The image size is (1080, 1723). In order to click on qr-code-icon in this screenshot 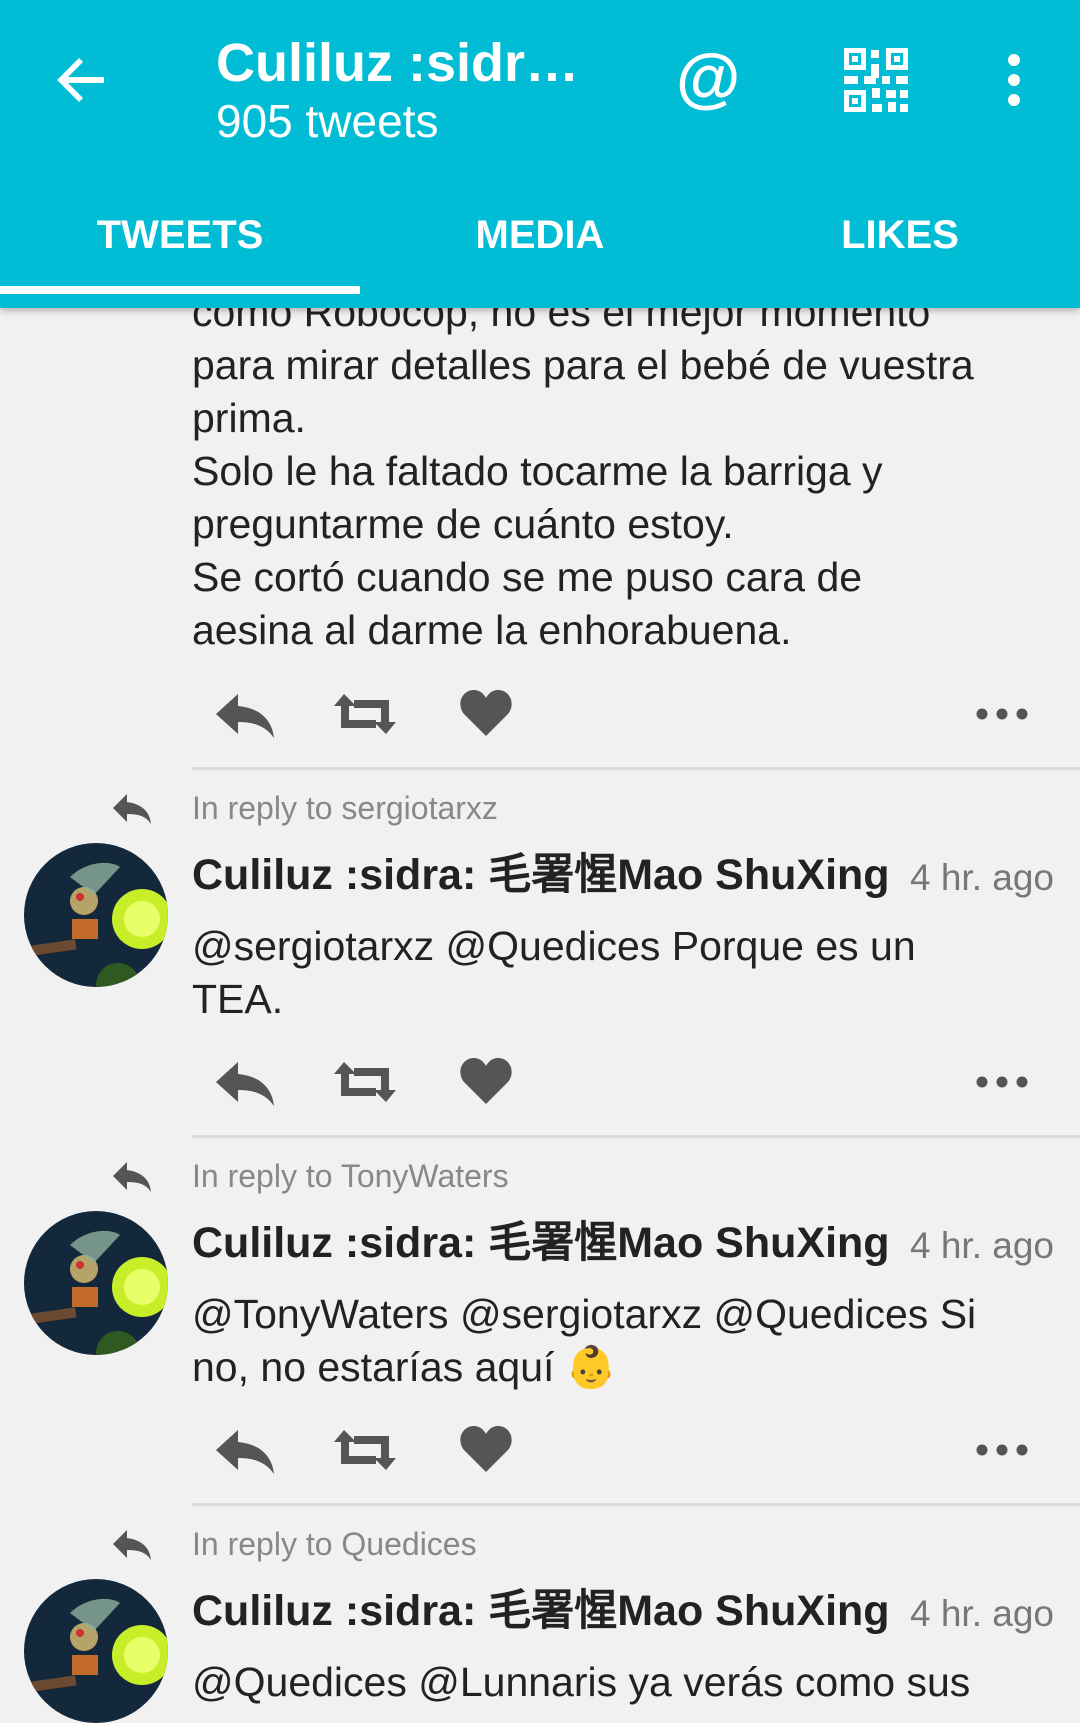, I will do `click(876, 80)`.